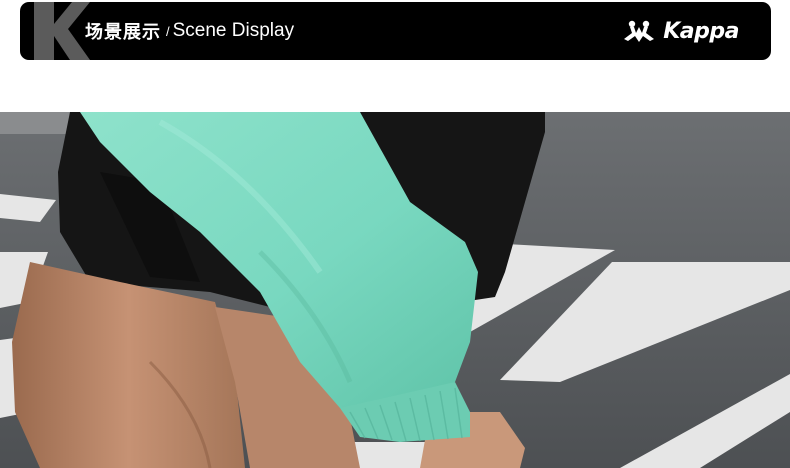 The image size is (790, 468). What do you see at coordinates (639, 31) in the screenshot?
I see `kappa-omini-icon` at bounding box center [639, 31].